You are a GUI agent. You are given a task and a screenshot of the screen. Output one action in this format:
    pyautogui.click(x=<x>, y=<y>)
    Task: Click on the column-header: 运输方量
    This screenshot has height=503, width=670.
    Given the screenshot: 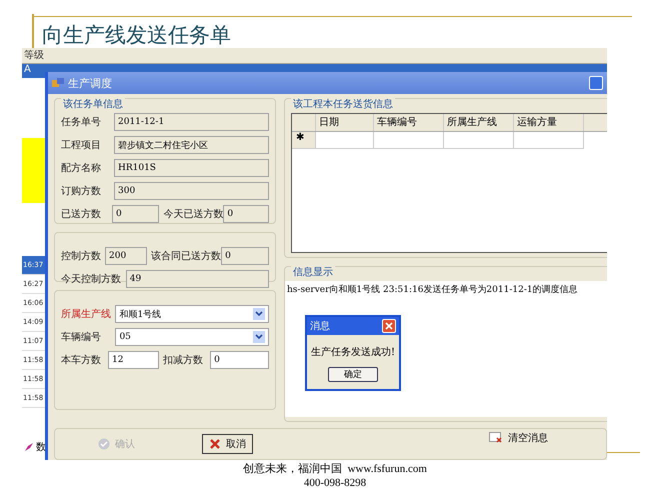 What is the action you would take?
    pyautogui.click(x=549, y=122)
    